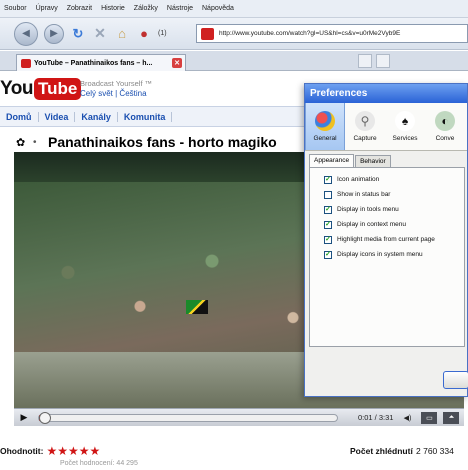 The height and width of the screenshot is (470, 468). What do you see at coordinates (383, 61) in the screenshot?
I see `new-tab-button` at bounding box center [383, 61].